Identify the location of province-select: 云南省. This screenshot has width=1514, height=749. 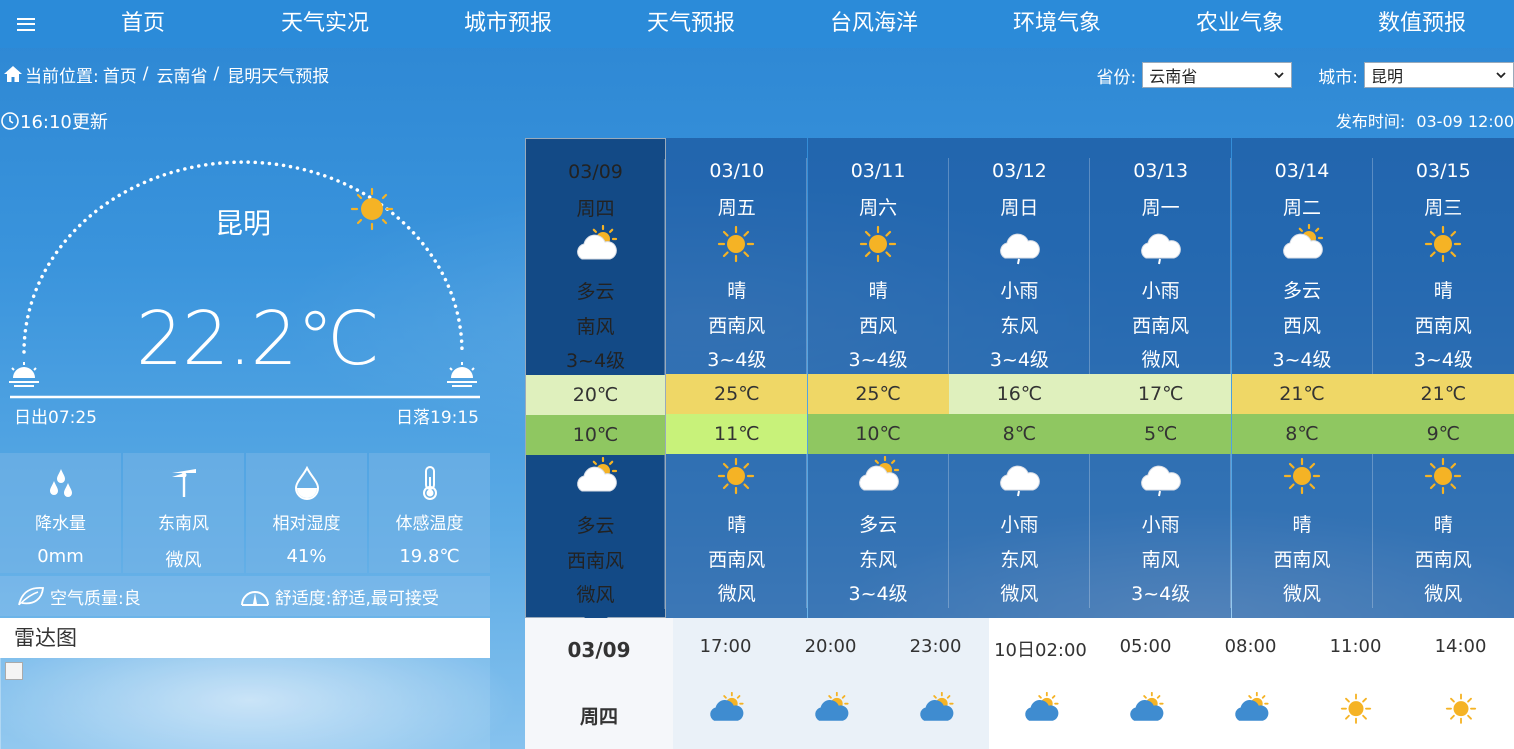
(1217, 75).